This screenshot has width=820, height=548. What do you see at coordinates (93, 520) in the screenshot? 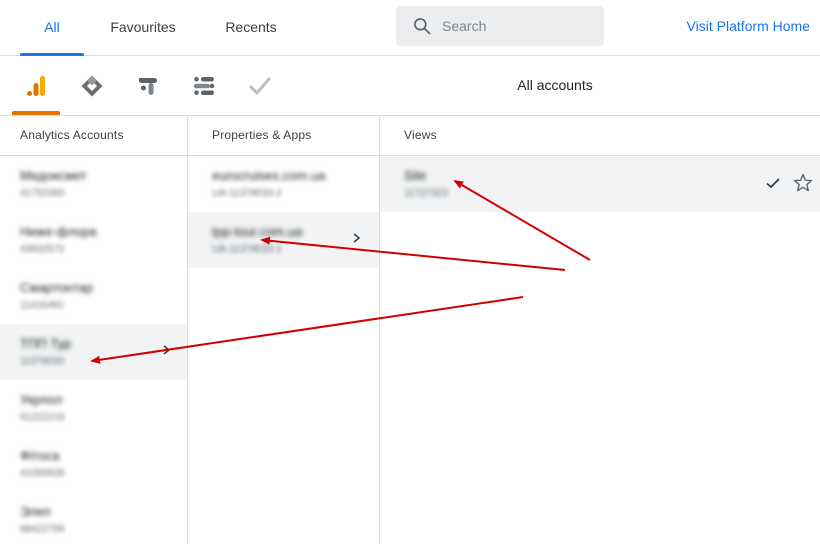
I see `account-item: Элеп 68422759` at bounding box center [93, 520].